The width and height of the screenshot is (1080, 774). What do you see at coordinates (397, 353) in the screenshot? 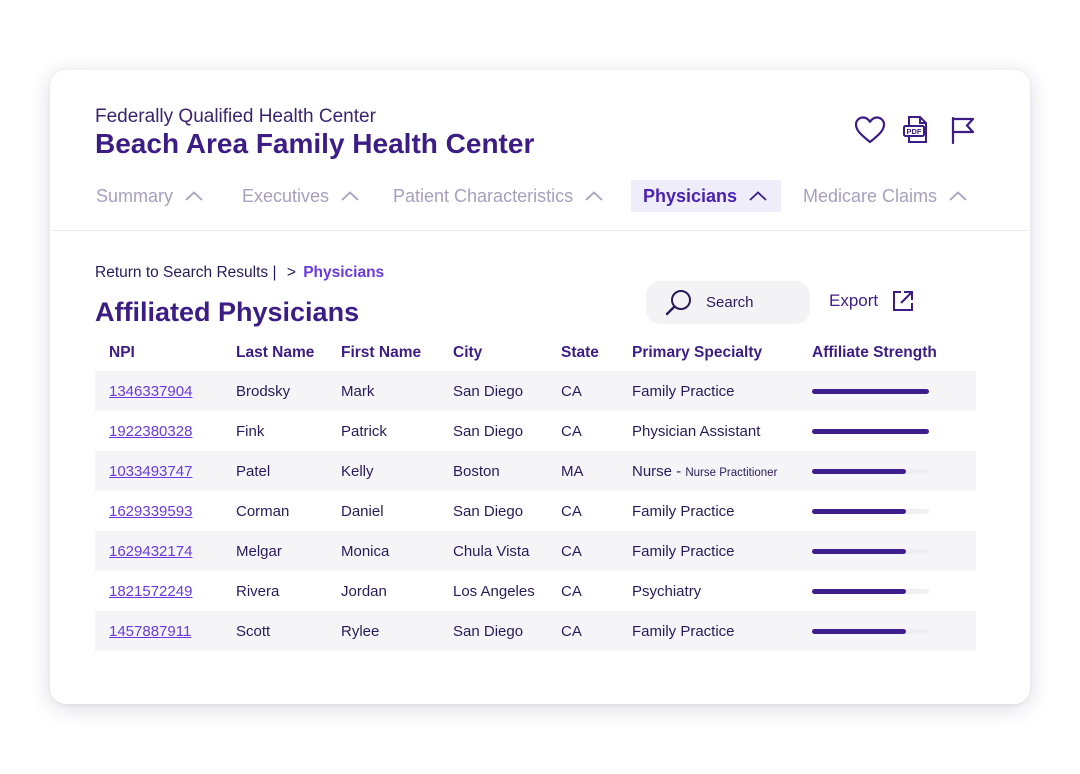
I see `column-header-first-name: First Name` at bounding box center [397, 353].